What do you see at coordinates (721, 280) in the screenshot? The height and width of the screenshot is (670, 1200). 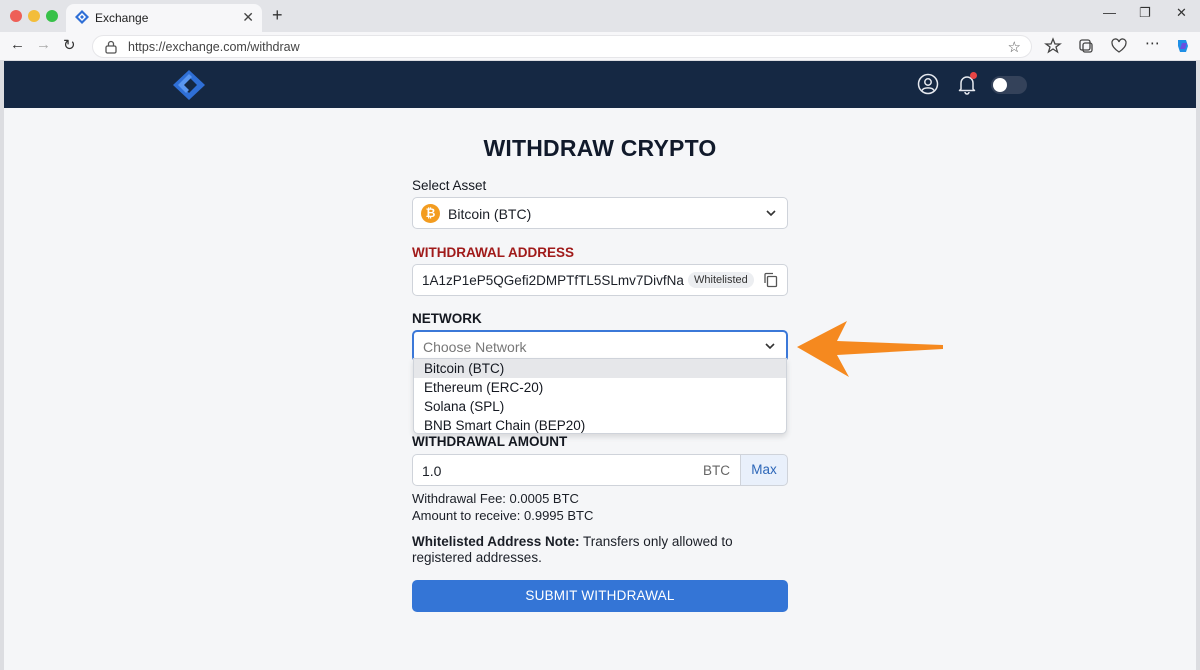 I see `whitelisted-badge: Whitelisted` at bounding box center [721, 280].